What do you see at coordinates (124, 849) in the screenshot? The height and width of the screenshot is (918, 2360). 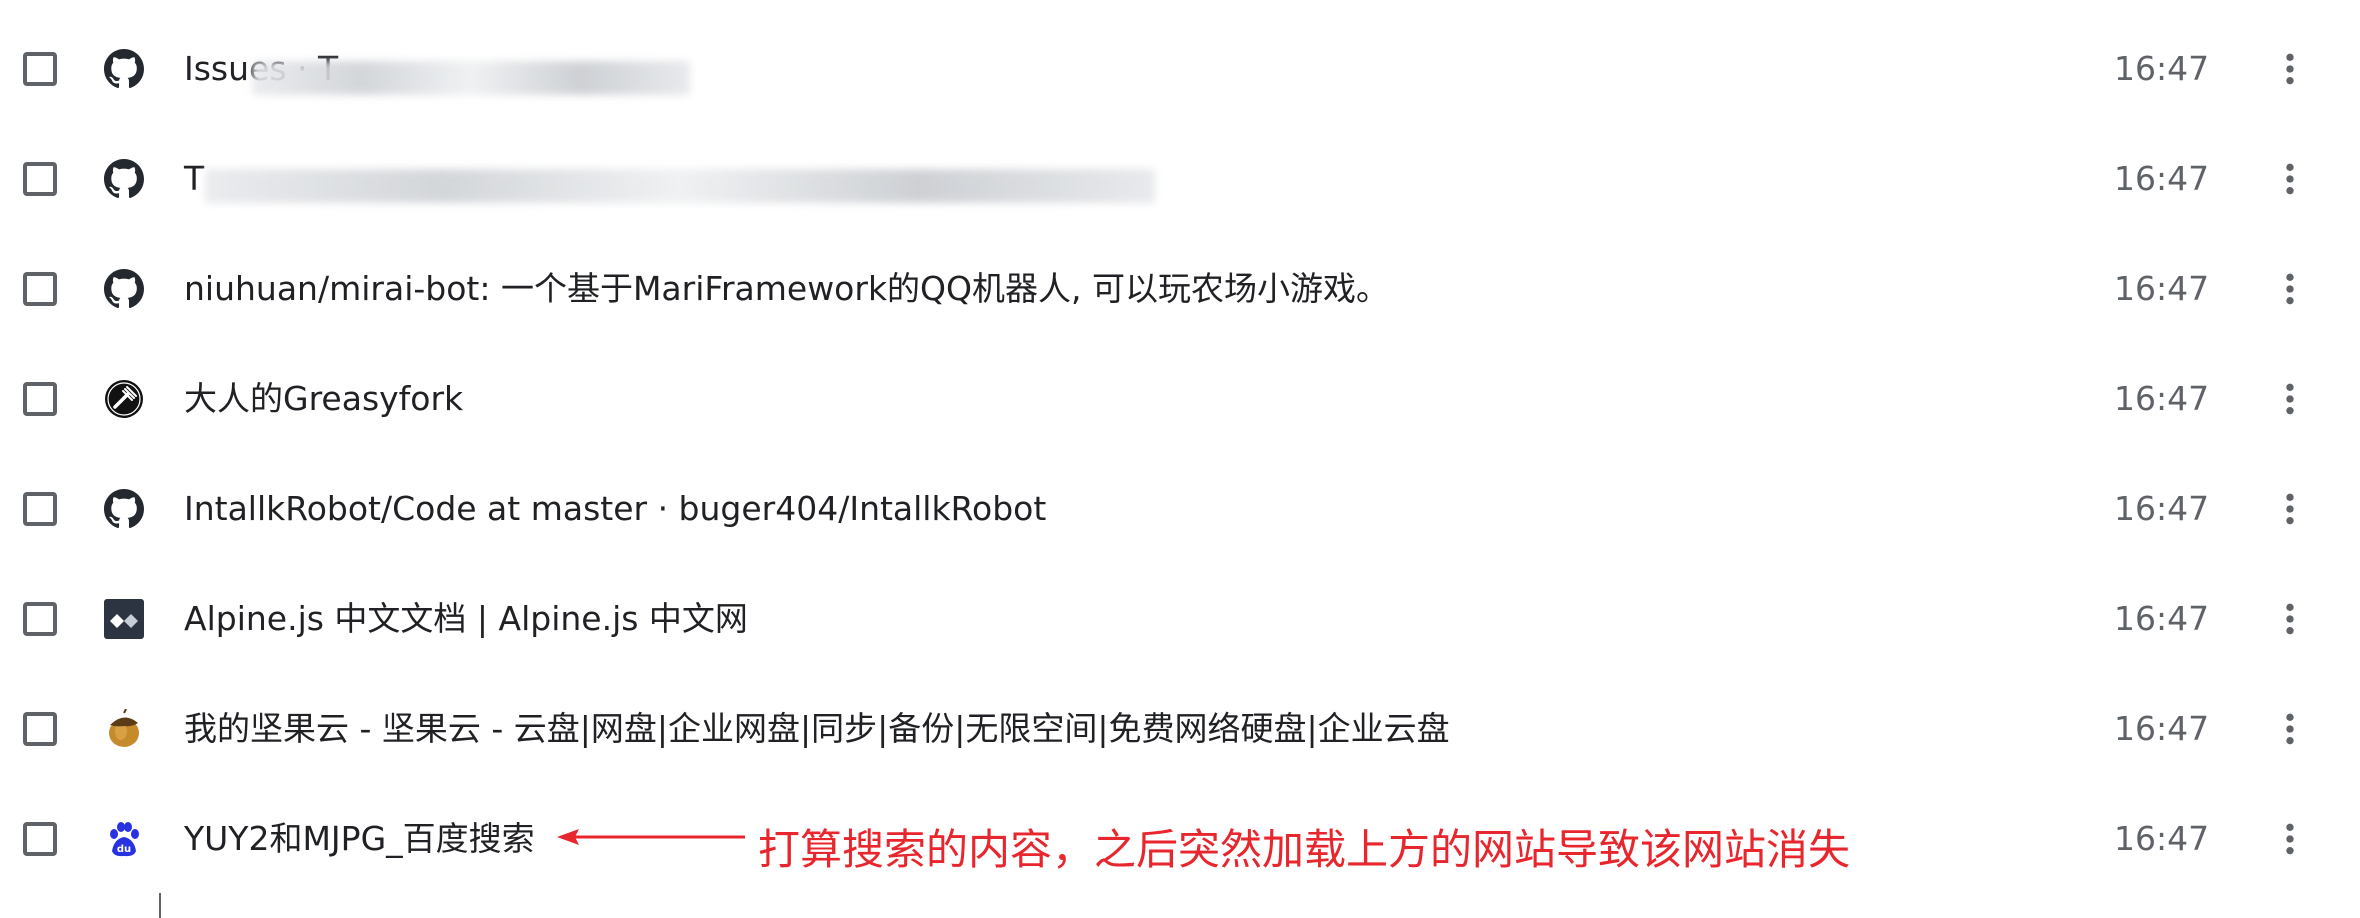 I see `svg-text: du` at bounding box center [124, 849].